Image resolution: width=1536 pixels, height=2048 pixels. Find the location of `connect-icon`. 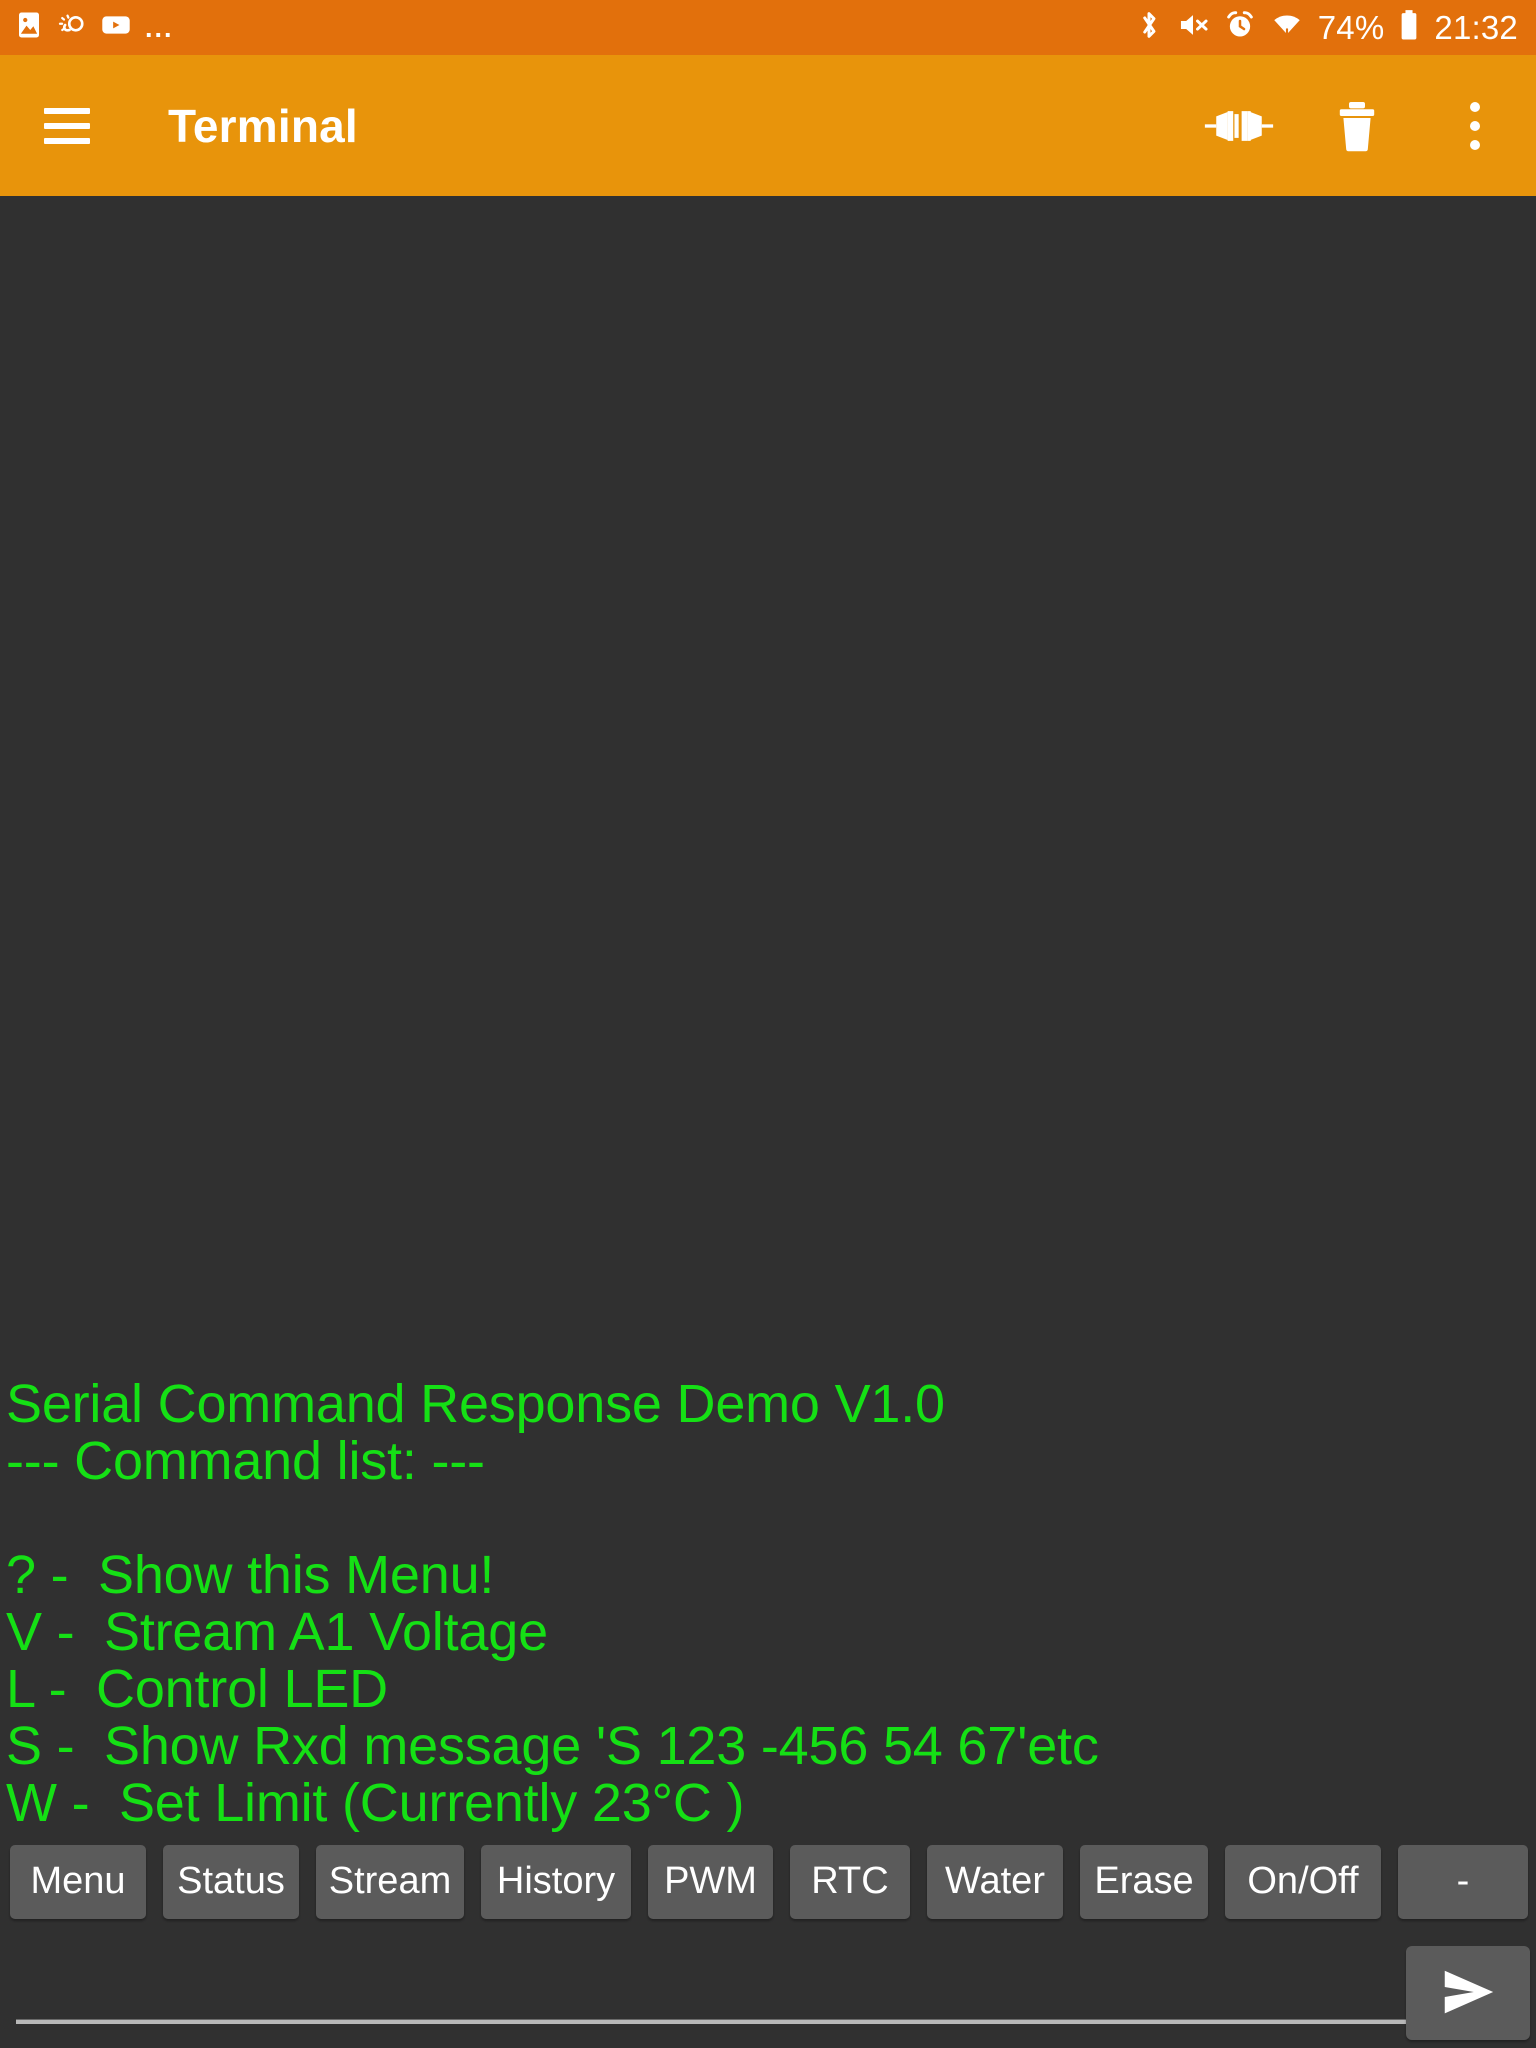

connect-icon is located at coordinates (1239, 126).